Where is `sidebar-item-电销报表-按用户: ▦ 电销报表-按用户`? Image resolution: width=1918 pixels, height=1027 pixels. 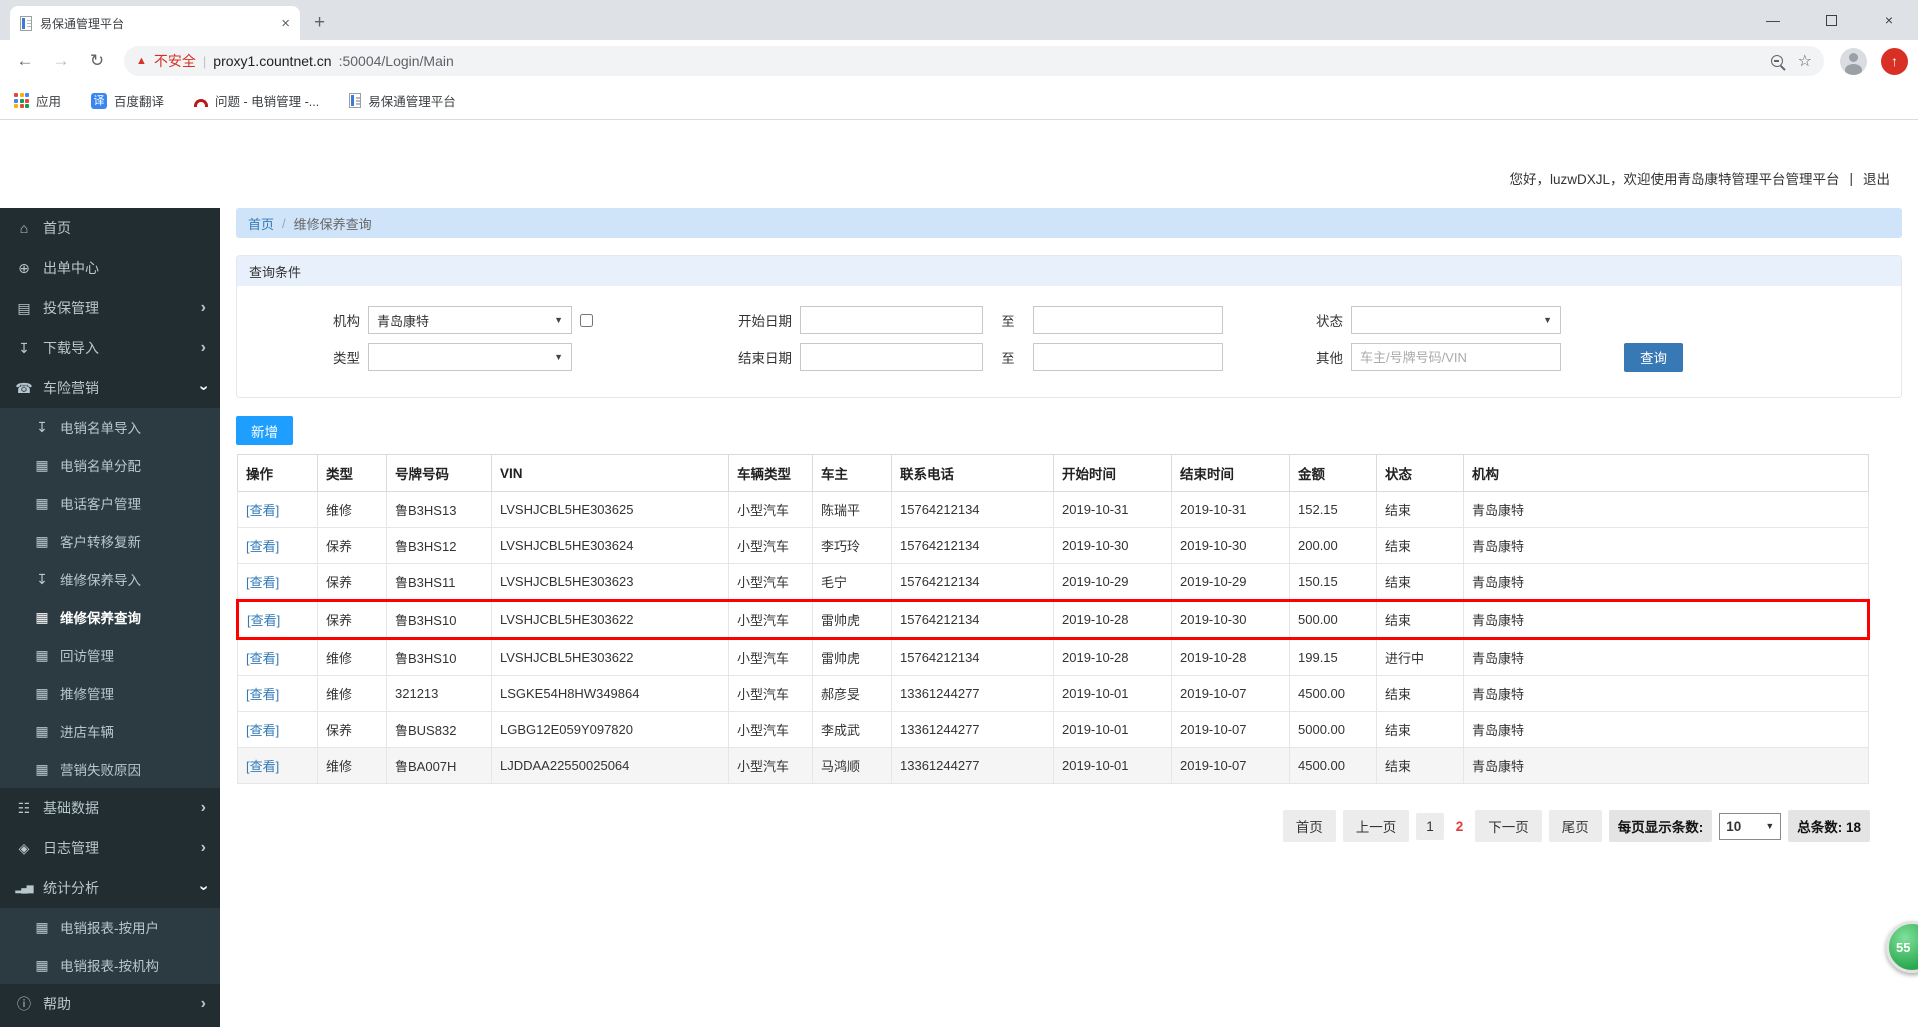 sidebar-item-电销报表-按用户: ▦ 电销报表-按用户 is located at coordinates (110, 927).